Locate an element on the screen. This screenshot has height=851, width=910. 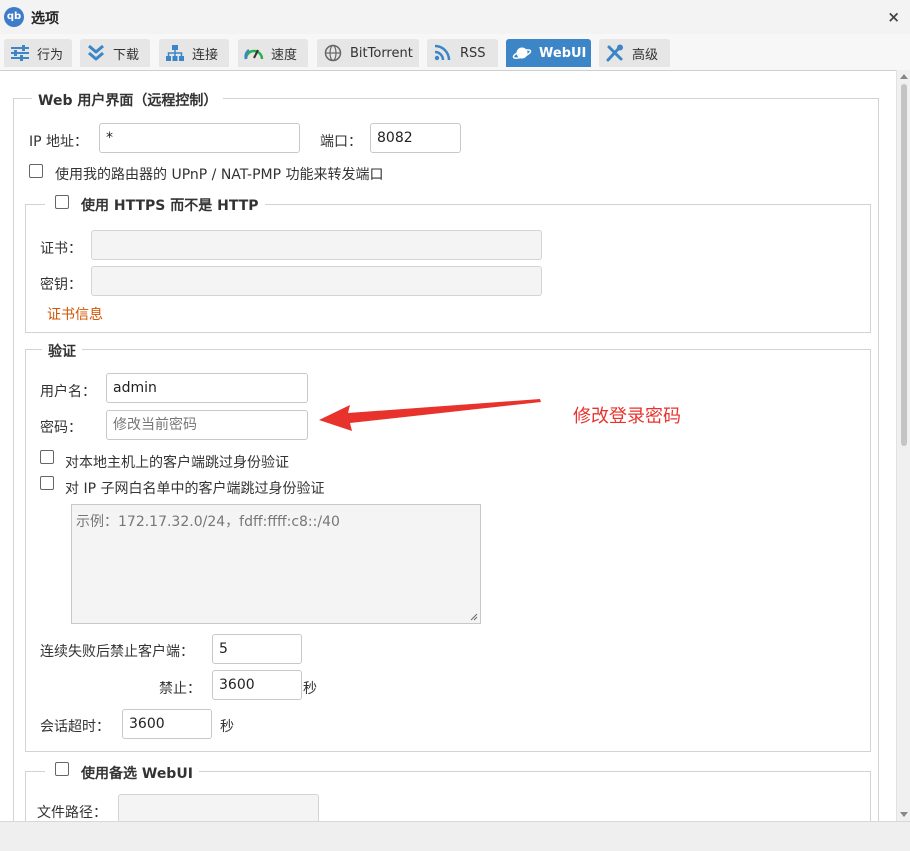
tab-behavior: 行为 is located at coordinates (38, 53).